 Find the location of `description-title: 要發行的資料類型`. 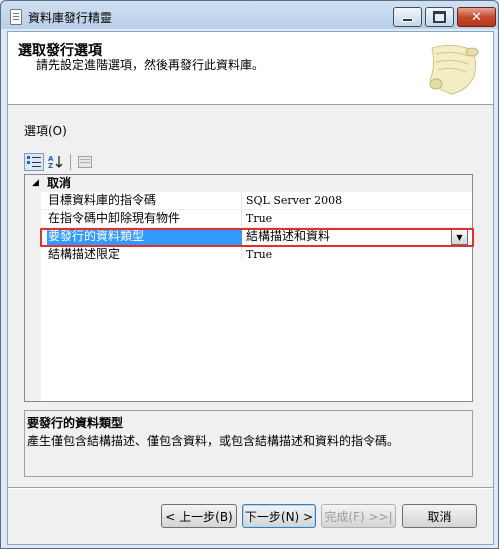

description-title: 要發行的資料類型 is located at coordinates (75, 423).